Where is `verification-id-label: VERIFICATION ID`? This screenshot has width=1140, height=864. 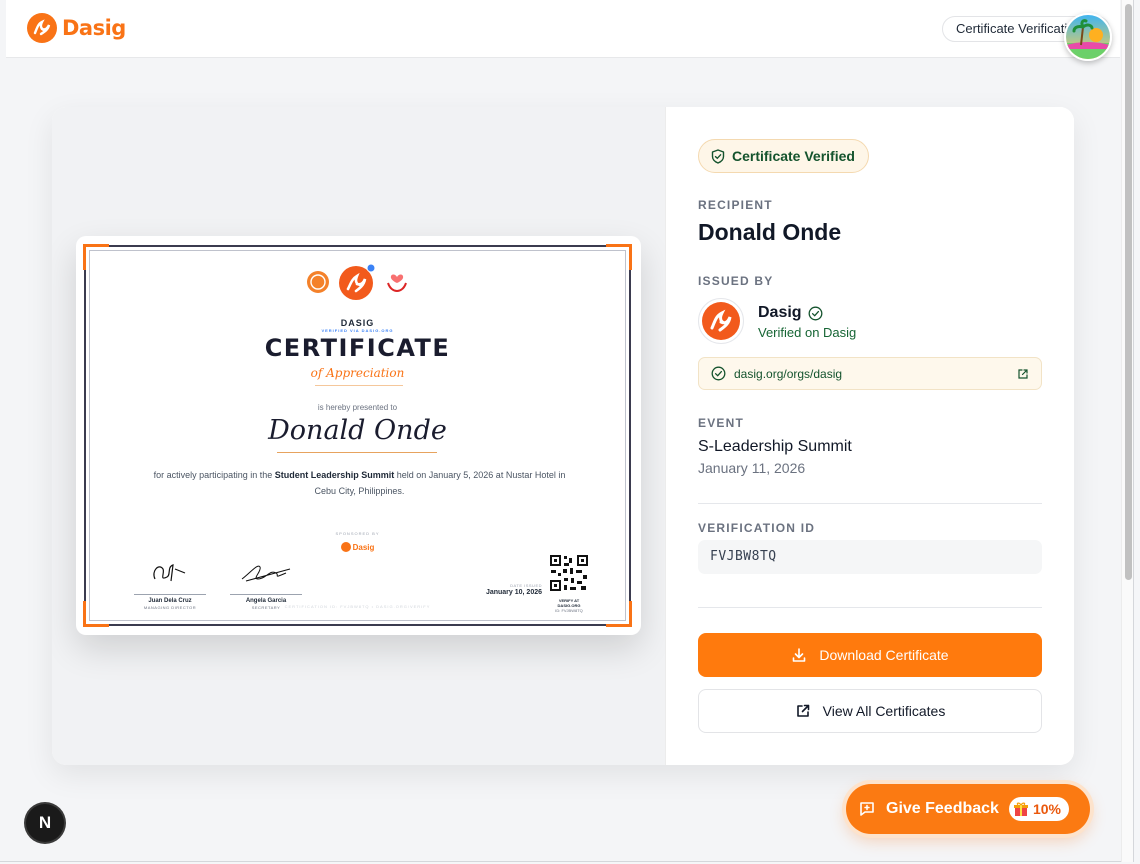
verification-id-label: VERIFICATION ID is located at coordinates (757, 528).